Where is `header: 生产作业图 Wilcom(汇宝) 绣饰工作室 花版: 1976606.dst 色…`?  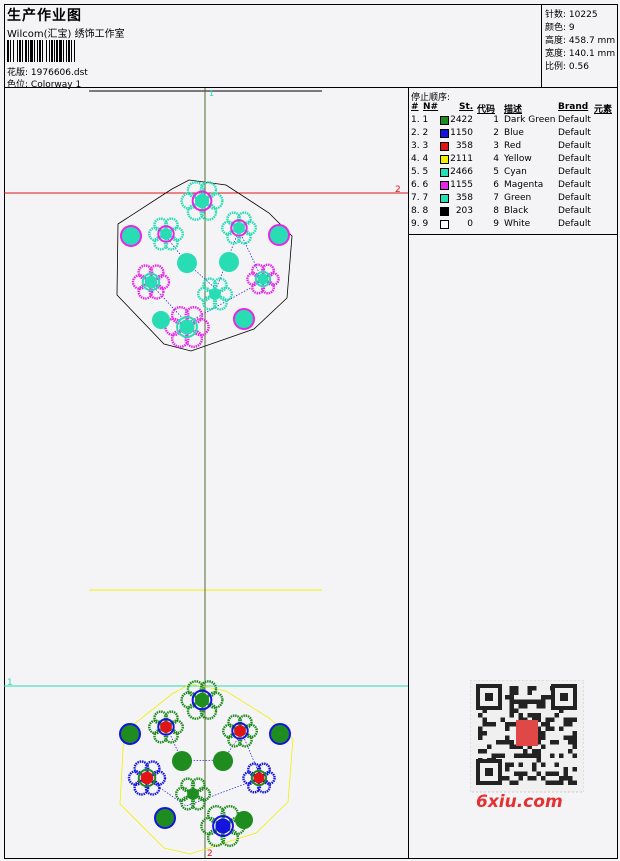
header: 生产作业图 Wilcom(汇宝) 绣饰工作室 花版: 1976606.dst 色… is located at coordinates (273, 47).